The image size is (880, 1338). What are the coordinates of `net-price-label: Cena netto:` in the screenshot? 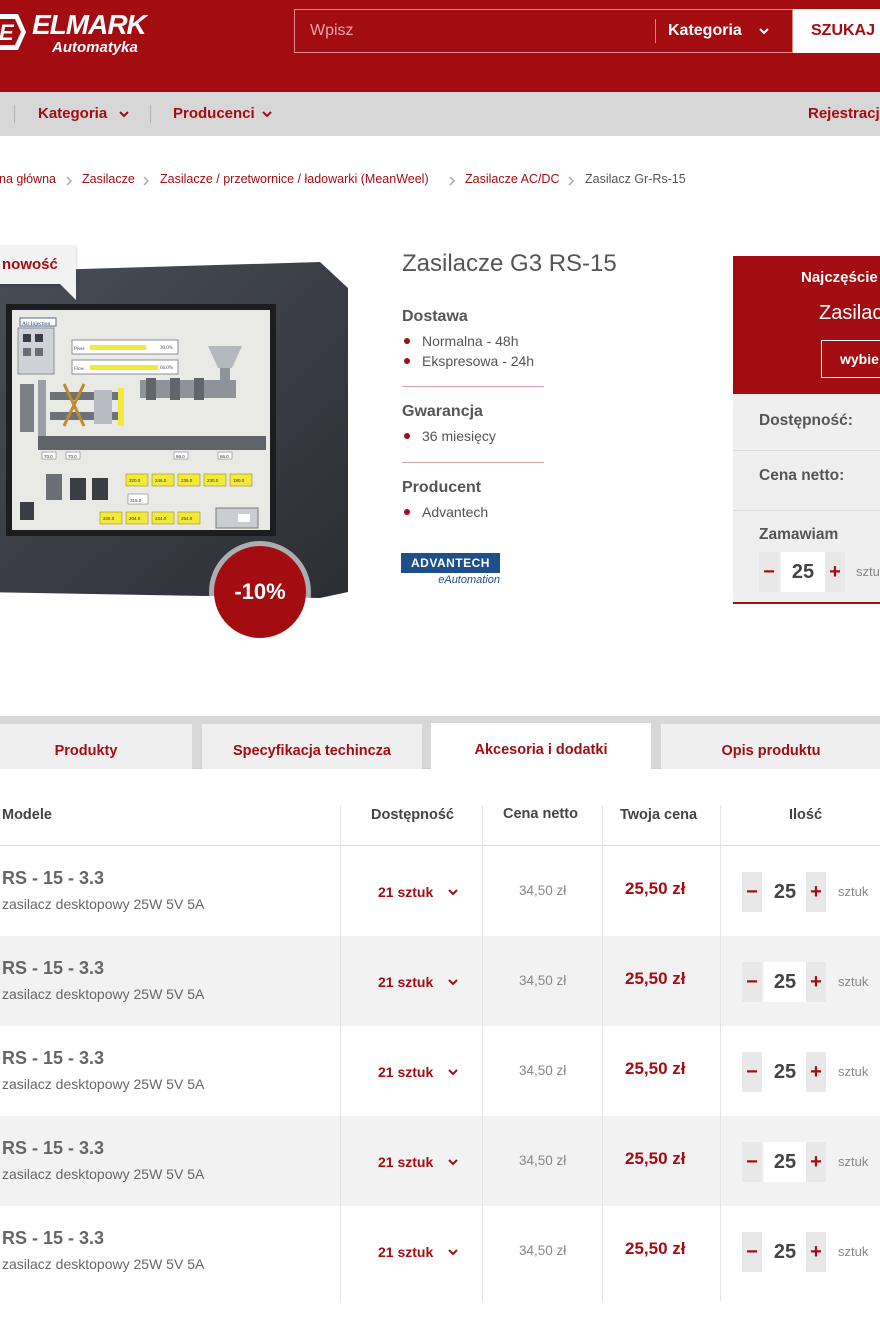 It's located at (802, 475).